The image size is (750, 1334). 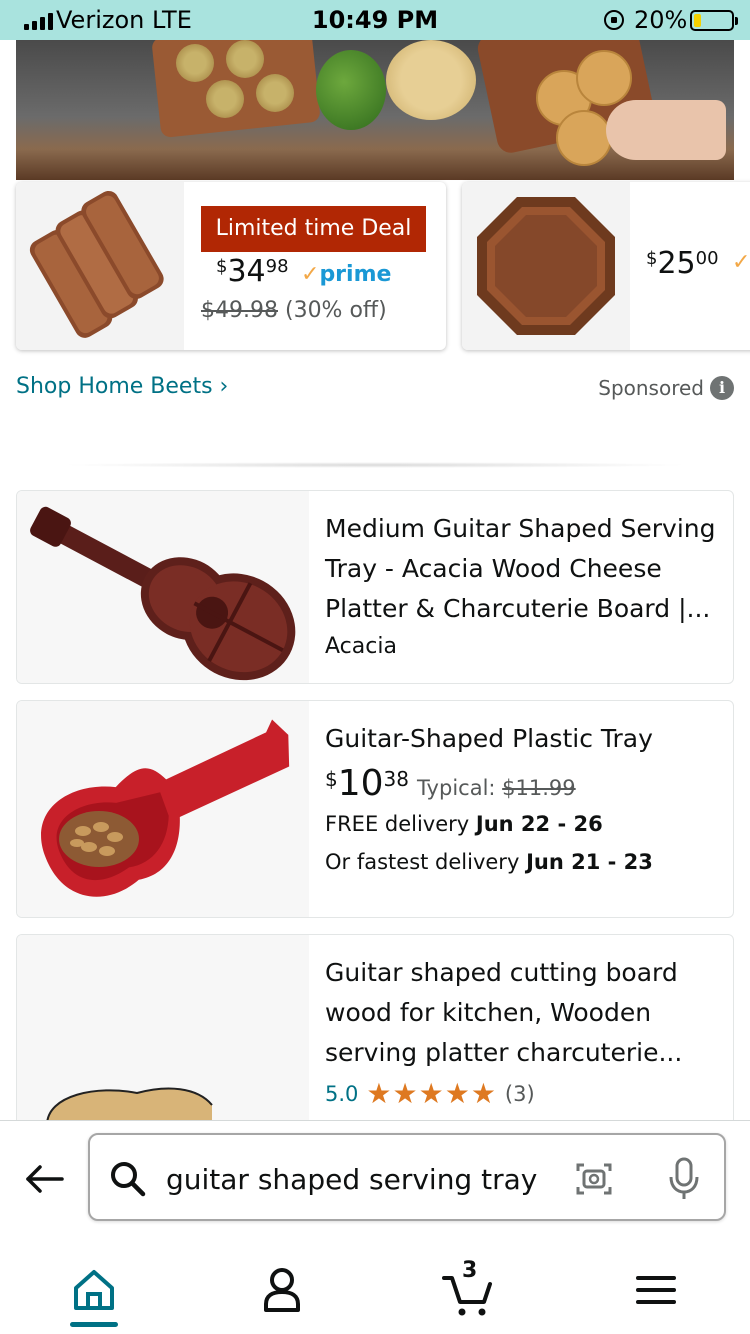 I want to click on battery-icon, so click(x=714, y=20).